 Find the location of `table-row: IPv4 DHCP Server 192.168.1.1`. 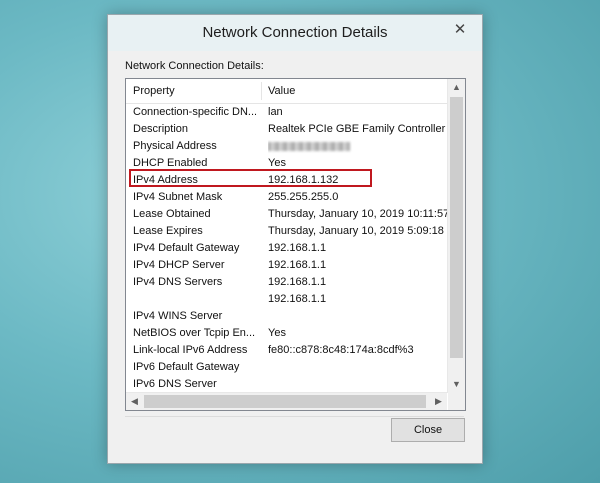

table-row: IPv4 DHCP Server 192.168.1.1 is located at coordinates (286, 265).